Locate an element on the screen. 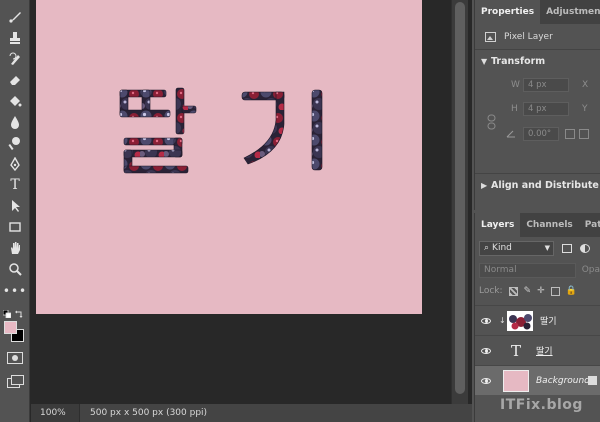 The height and width of the screenshot is (422, 600). status-bar: 100% 500 px x 500 px (300 ppi) is located at coordinates (251, 413).